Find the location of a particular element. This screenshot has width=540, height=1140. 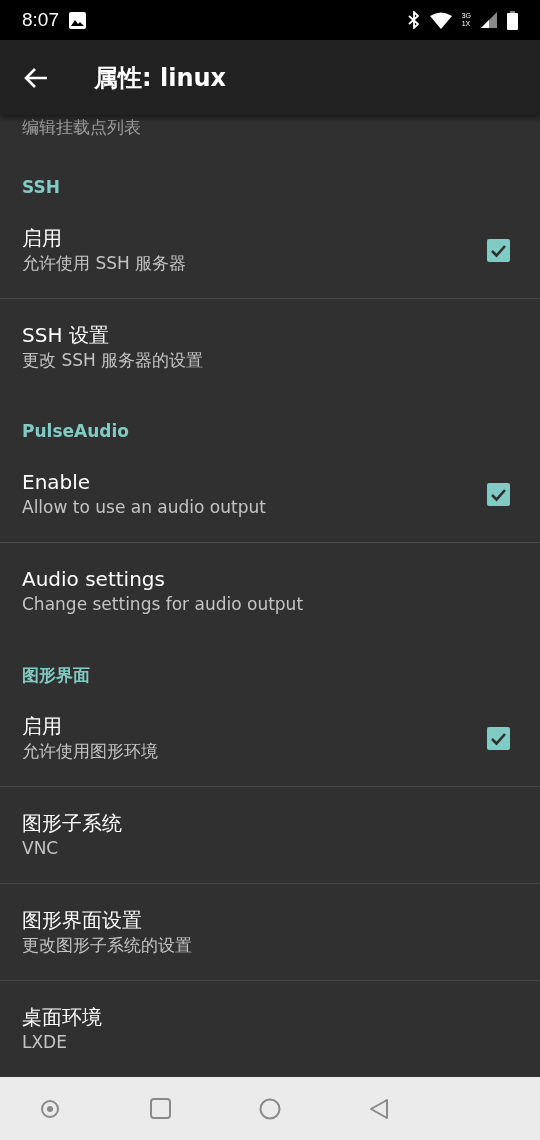

item-summary: 允许使用 SSH 服务器 is located at coordinates (104, 263).